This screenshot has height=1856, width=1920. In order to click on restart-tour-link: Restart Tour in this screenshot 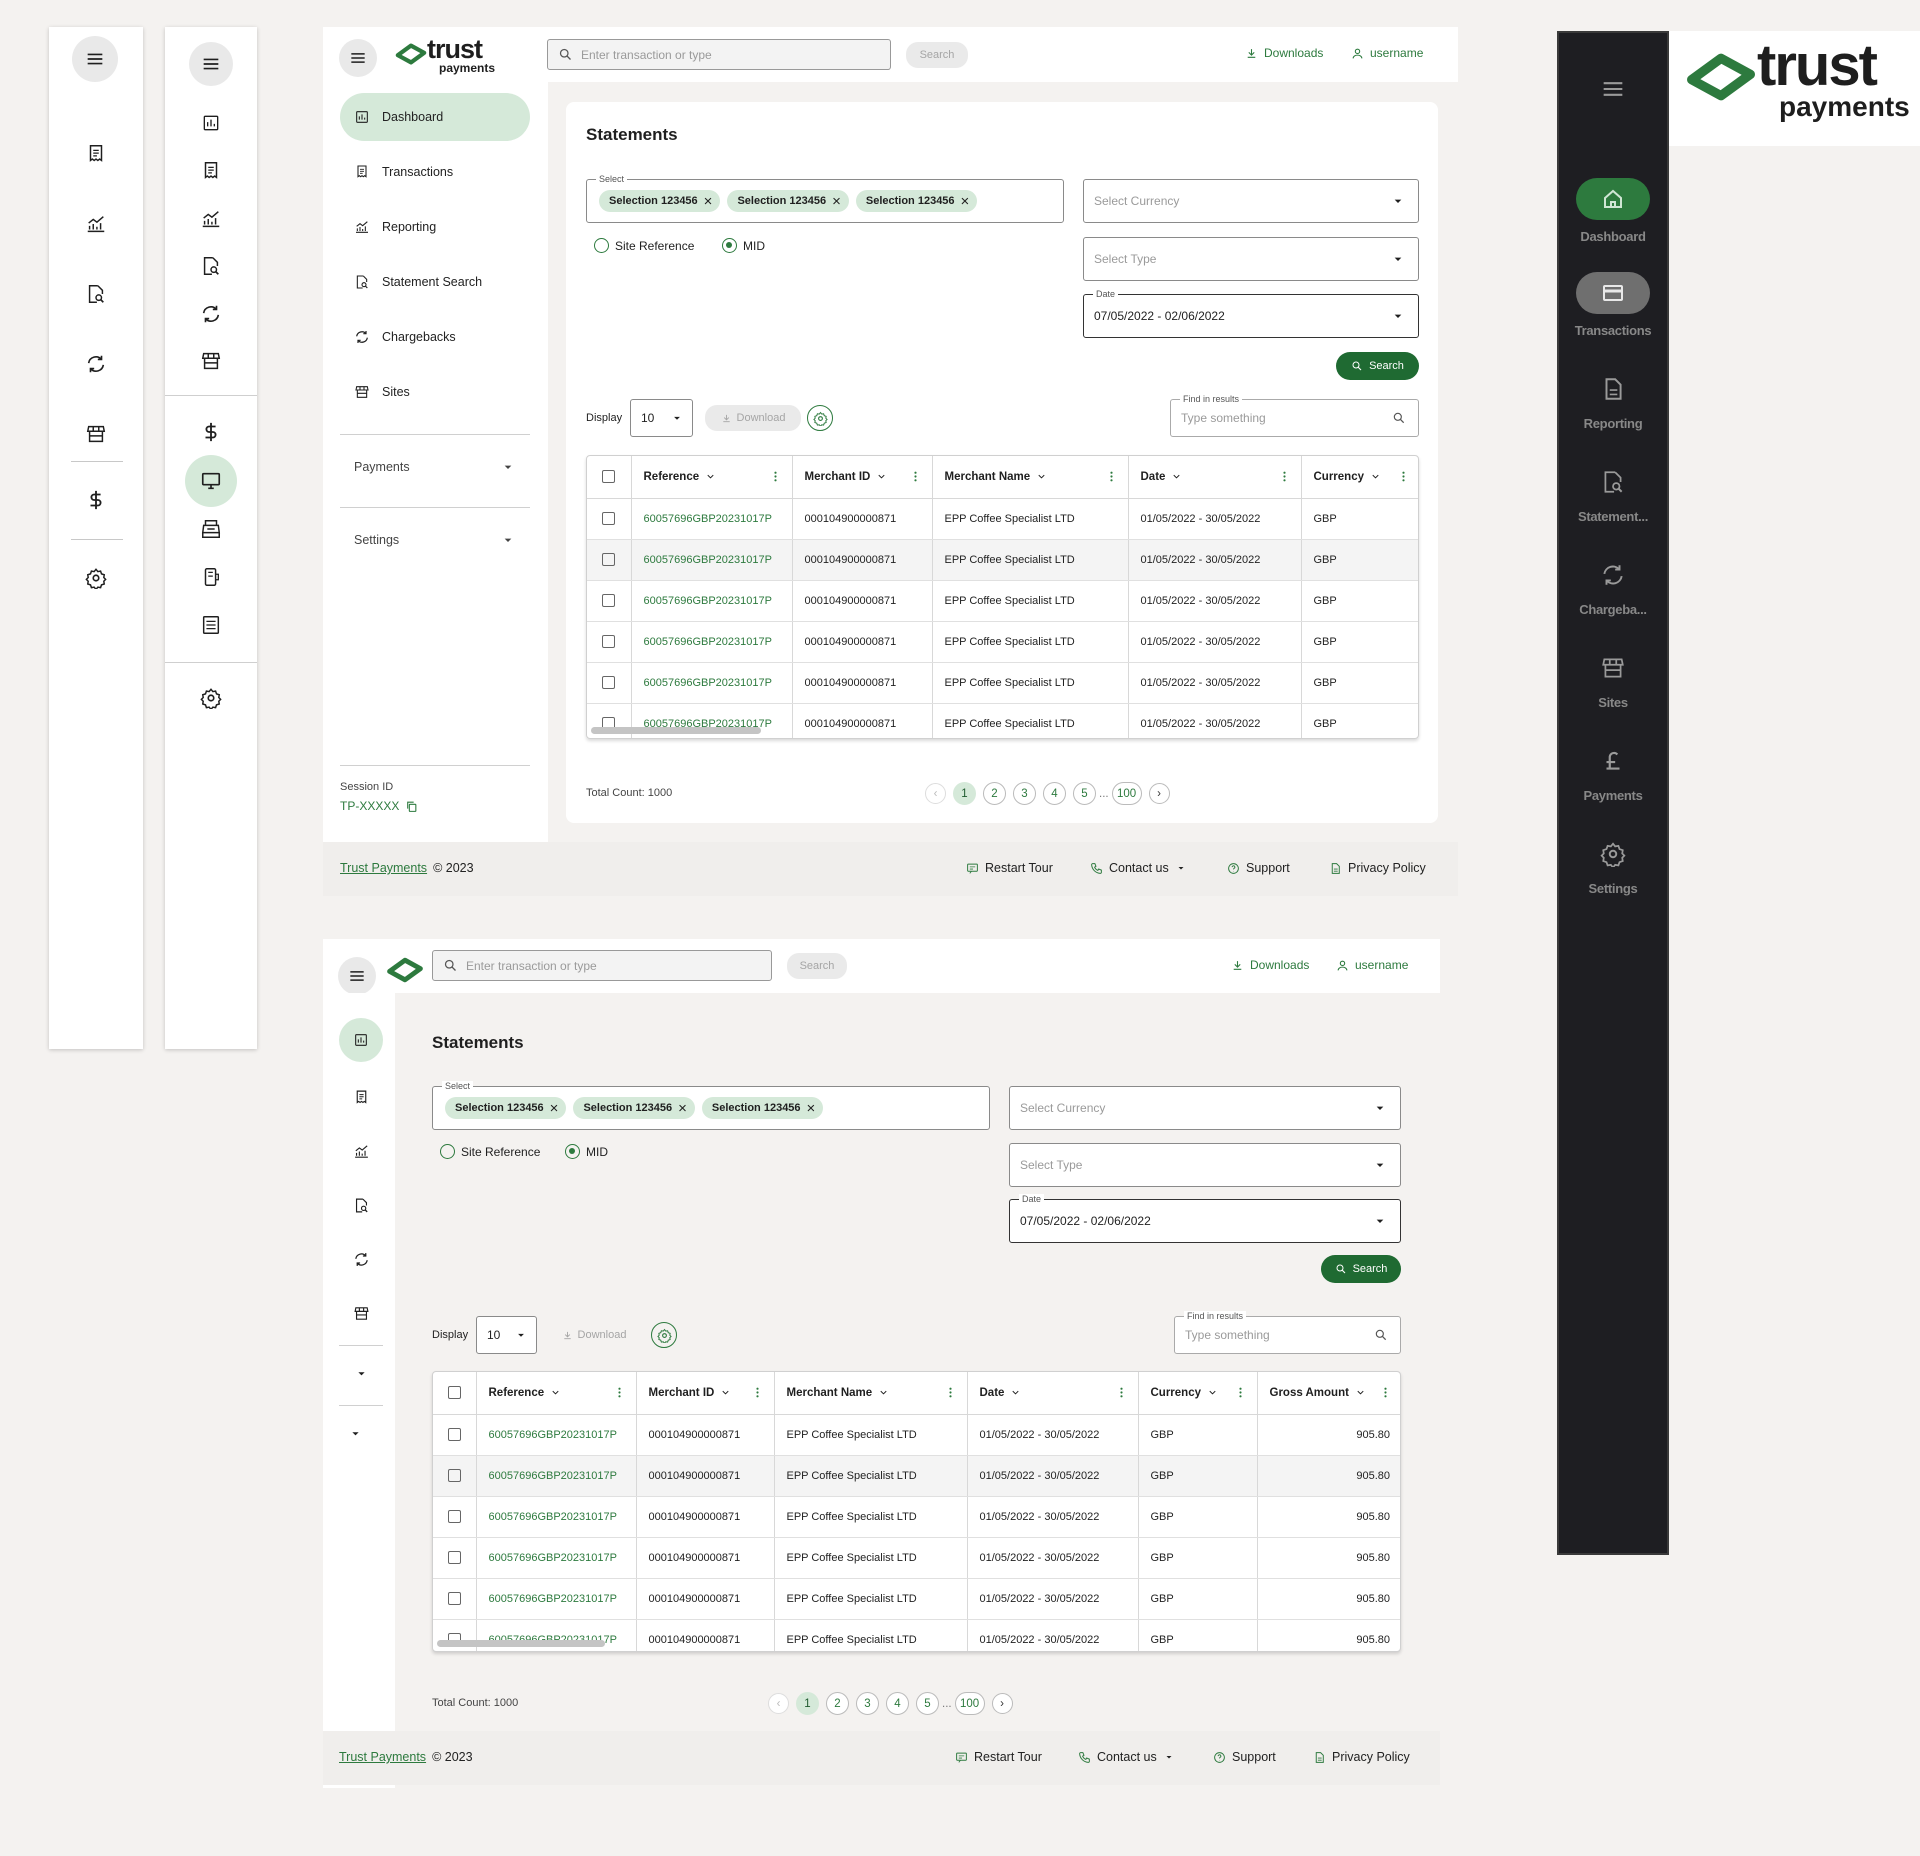, I will do `click(998, 1757)`.